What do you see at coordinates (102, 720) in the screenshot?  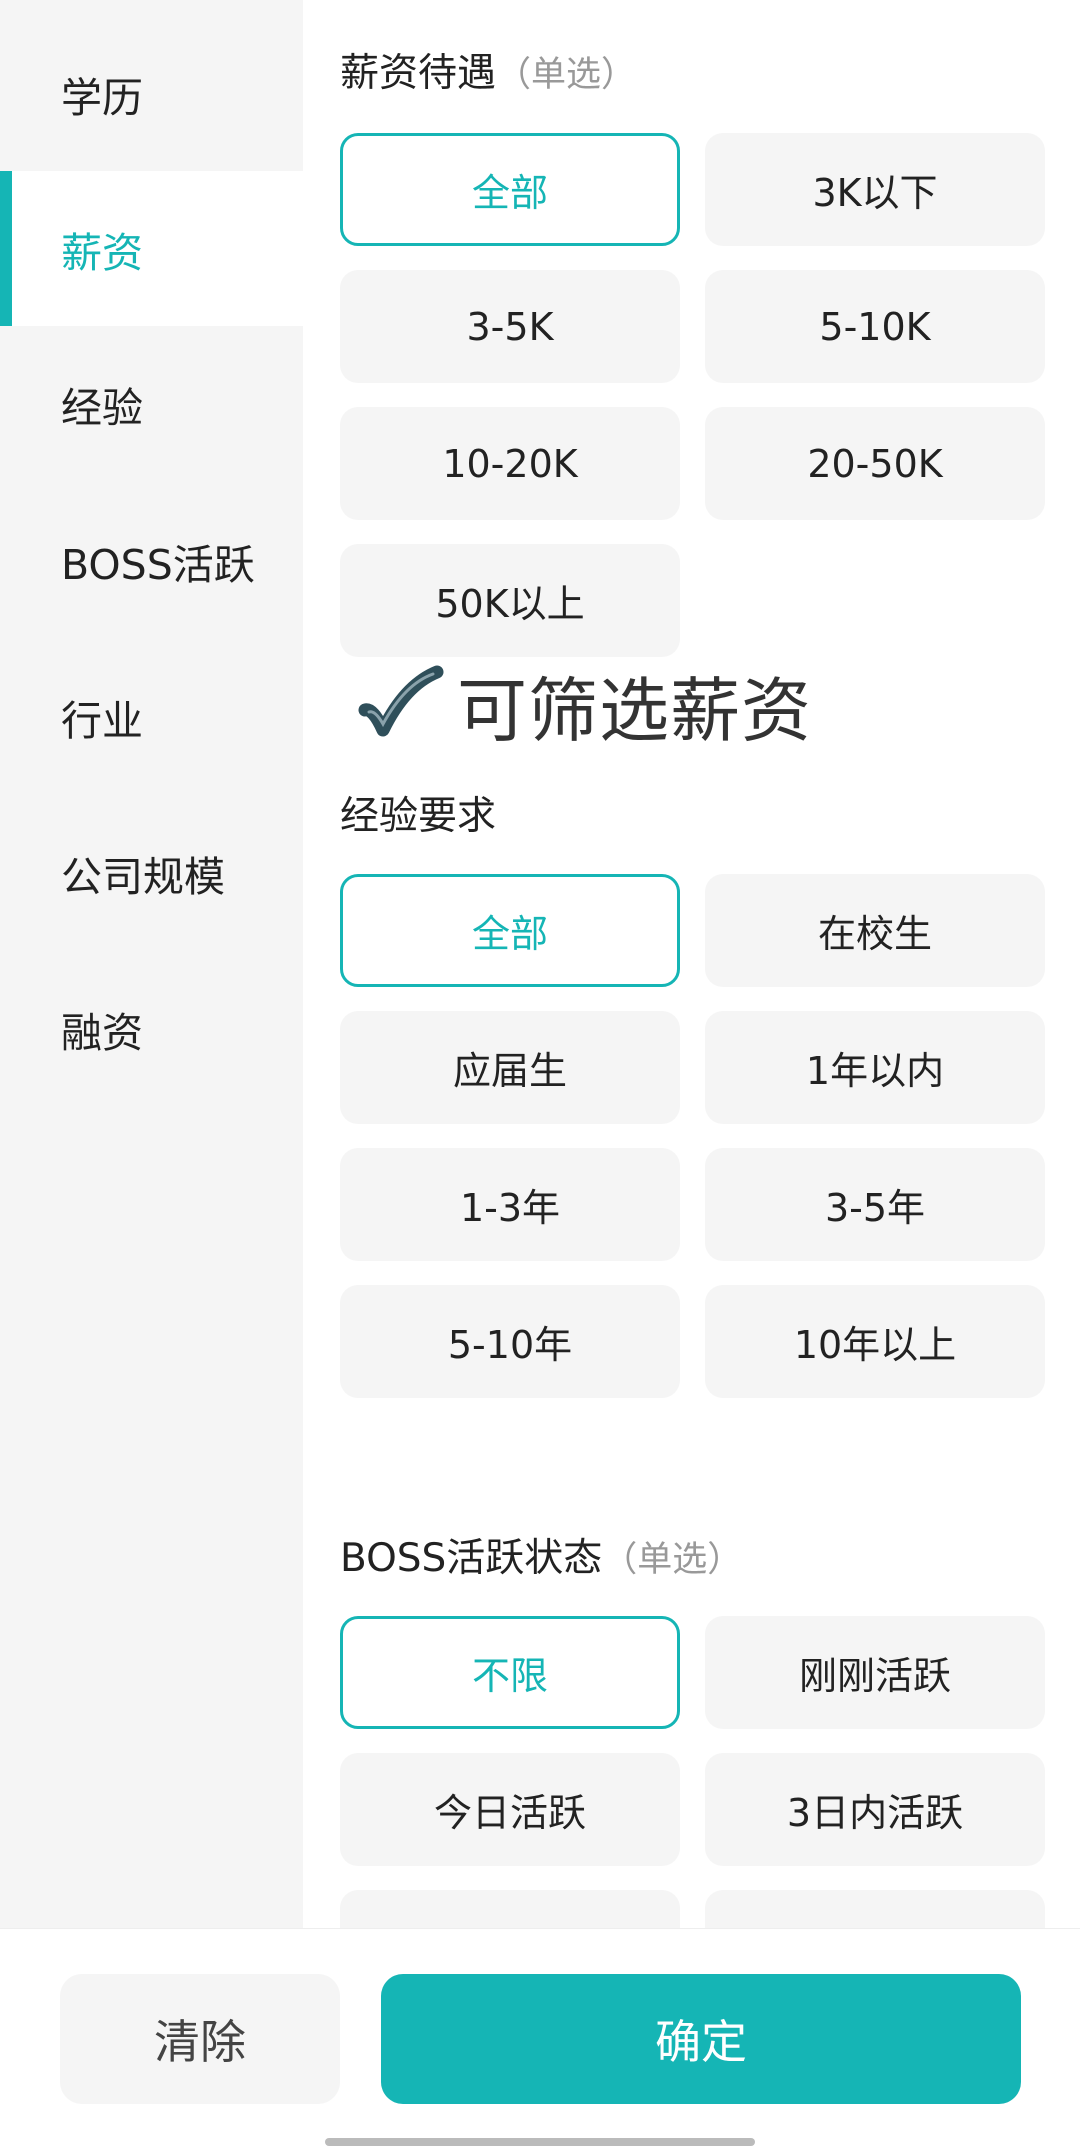 I see `sidebar-item-label: 行业` at bounding box center [102, 720].